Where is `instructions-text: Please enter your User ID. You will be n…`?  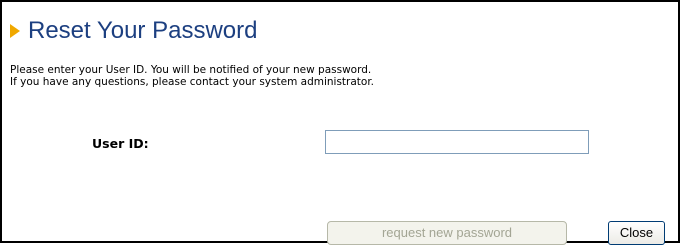
instructions-text: Please enter your User ID. You will be n… is located at coordinates (192, 76).